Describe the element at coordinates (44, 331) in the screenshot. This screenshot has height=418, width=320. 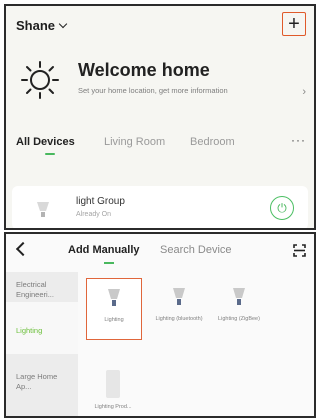
I see `category-lighting: Lighting` at that location.